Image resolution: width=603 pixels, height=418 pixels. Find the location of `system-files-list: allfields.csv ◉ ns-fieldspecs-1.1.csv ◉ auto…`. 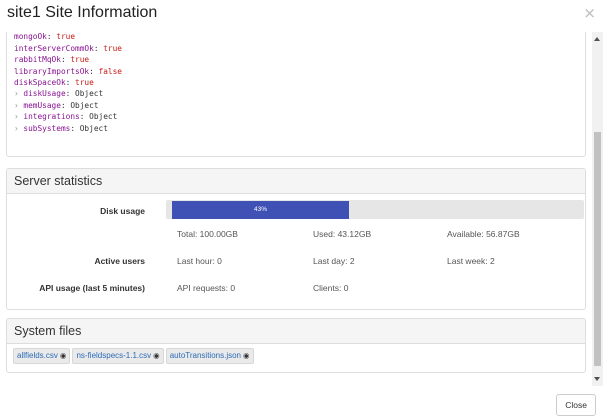

system-files-list: allfields.csv ◉ ns-fieldspecs-1.1.csv ◉ auto… is located at coordinates (134, 357).